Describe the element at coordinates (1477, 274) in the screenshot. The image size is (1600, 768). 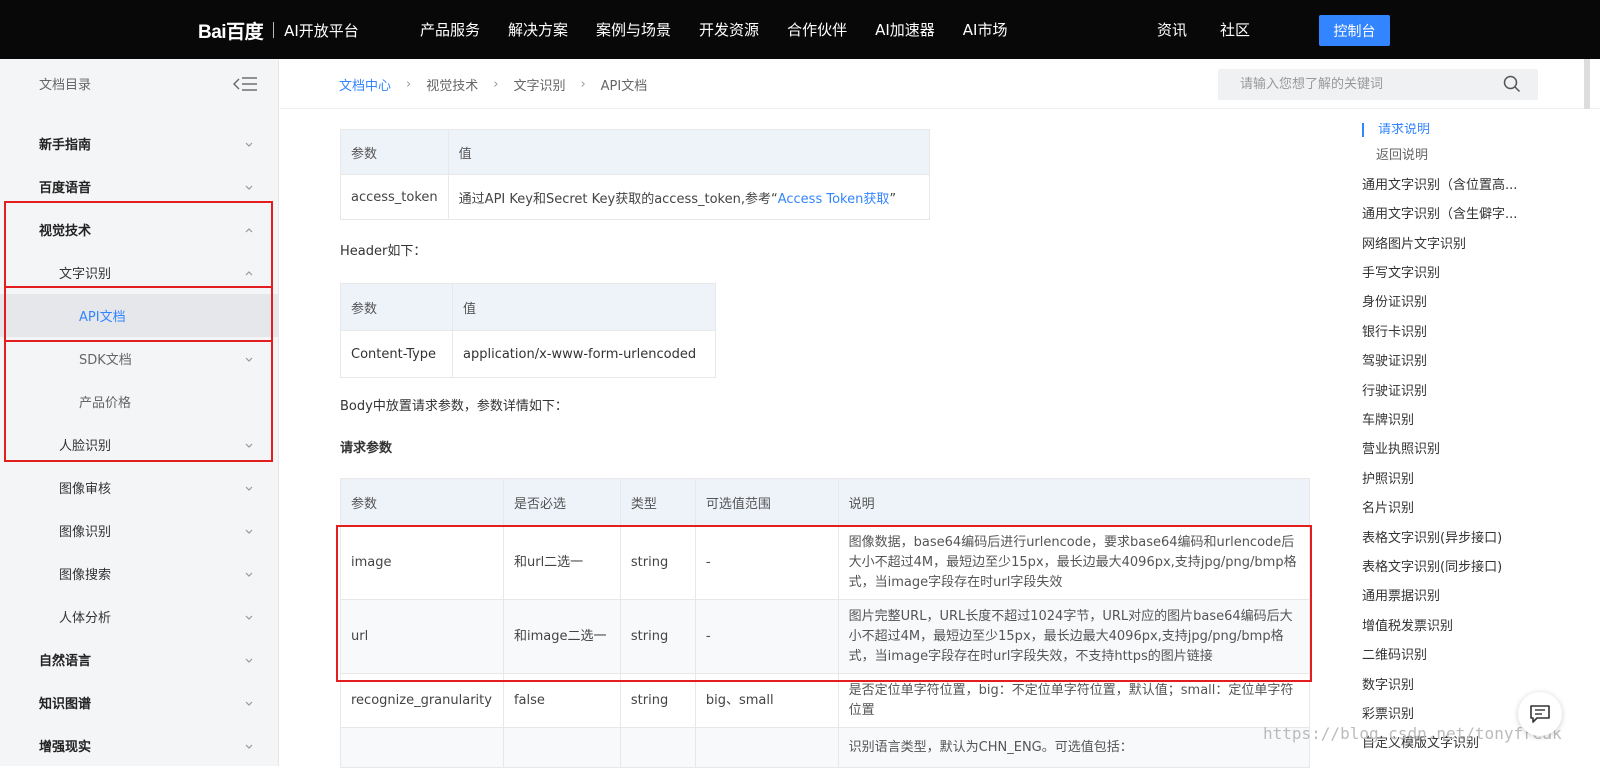
I see `toc-item: 手写文字识别` at that location.